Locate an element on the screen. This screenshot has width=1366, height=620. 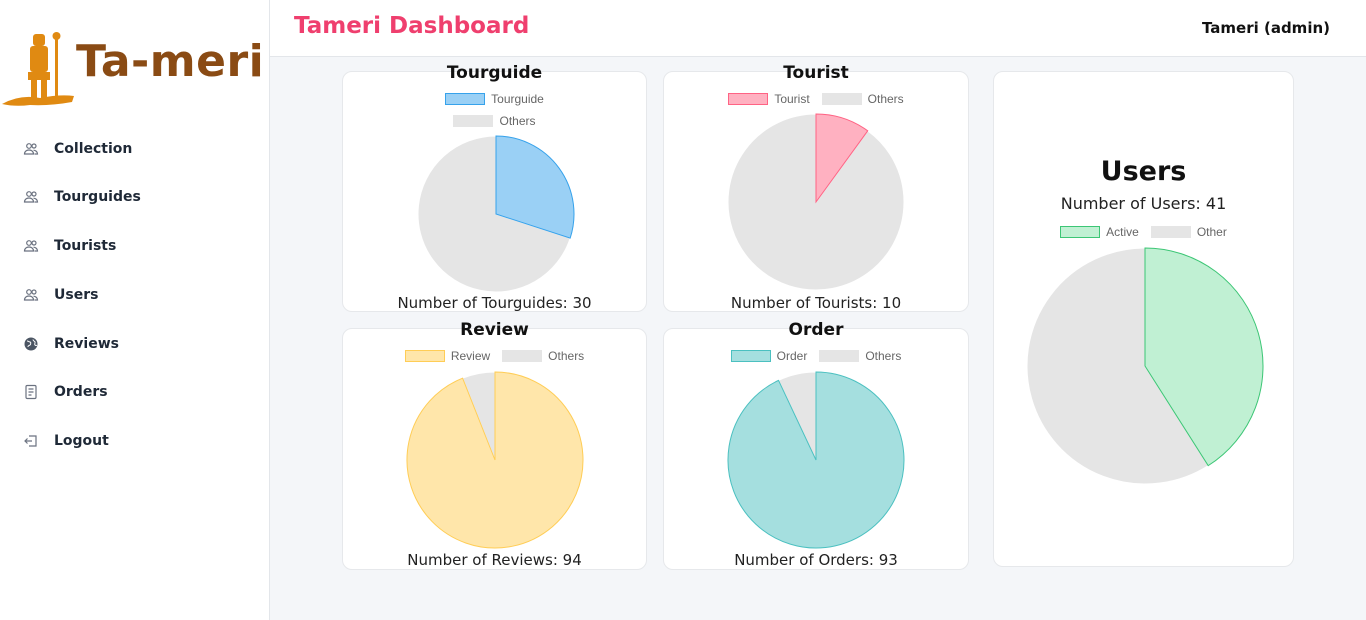
legend-label: Active is located at coordinates (1122, 232).